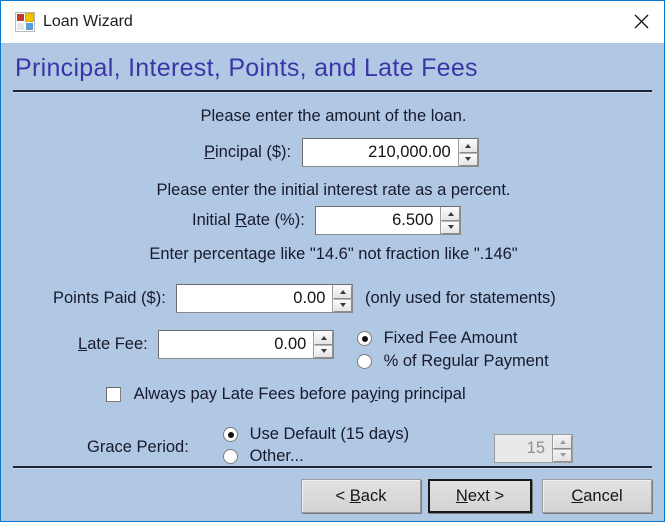  What do you see at coordinates (460, 297) in the screenshot?
I see `points-note: (only used for statements)` at bounding box center [460, 297].